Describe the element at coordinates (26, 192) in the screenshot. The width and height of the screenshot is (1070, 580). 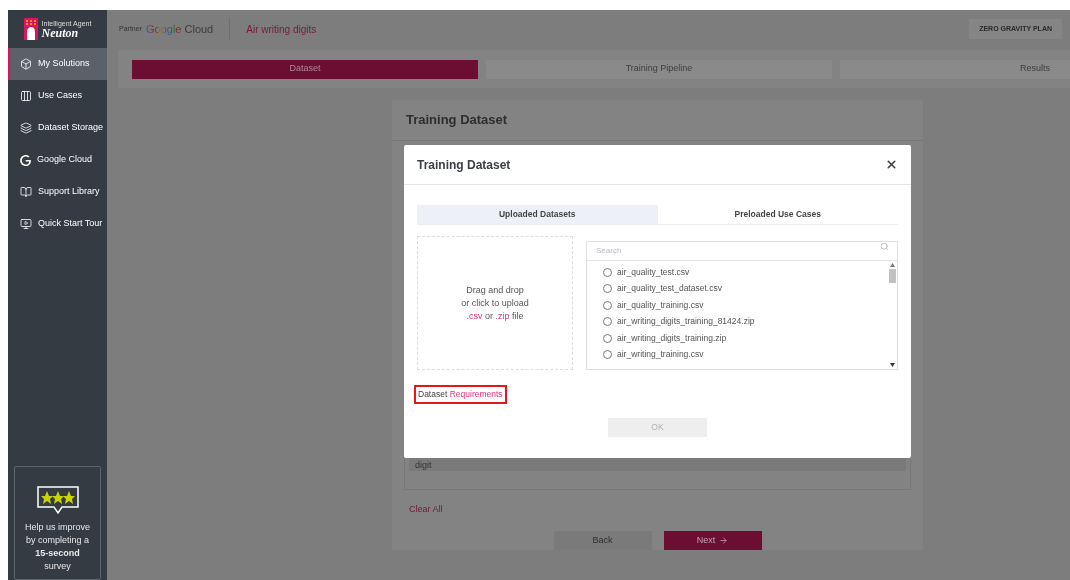
I see `book-icon` at that location.